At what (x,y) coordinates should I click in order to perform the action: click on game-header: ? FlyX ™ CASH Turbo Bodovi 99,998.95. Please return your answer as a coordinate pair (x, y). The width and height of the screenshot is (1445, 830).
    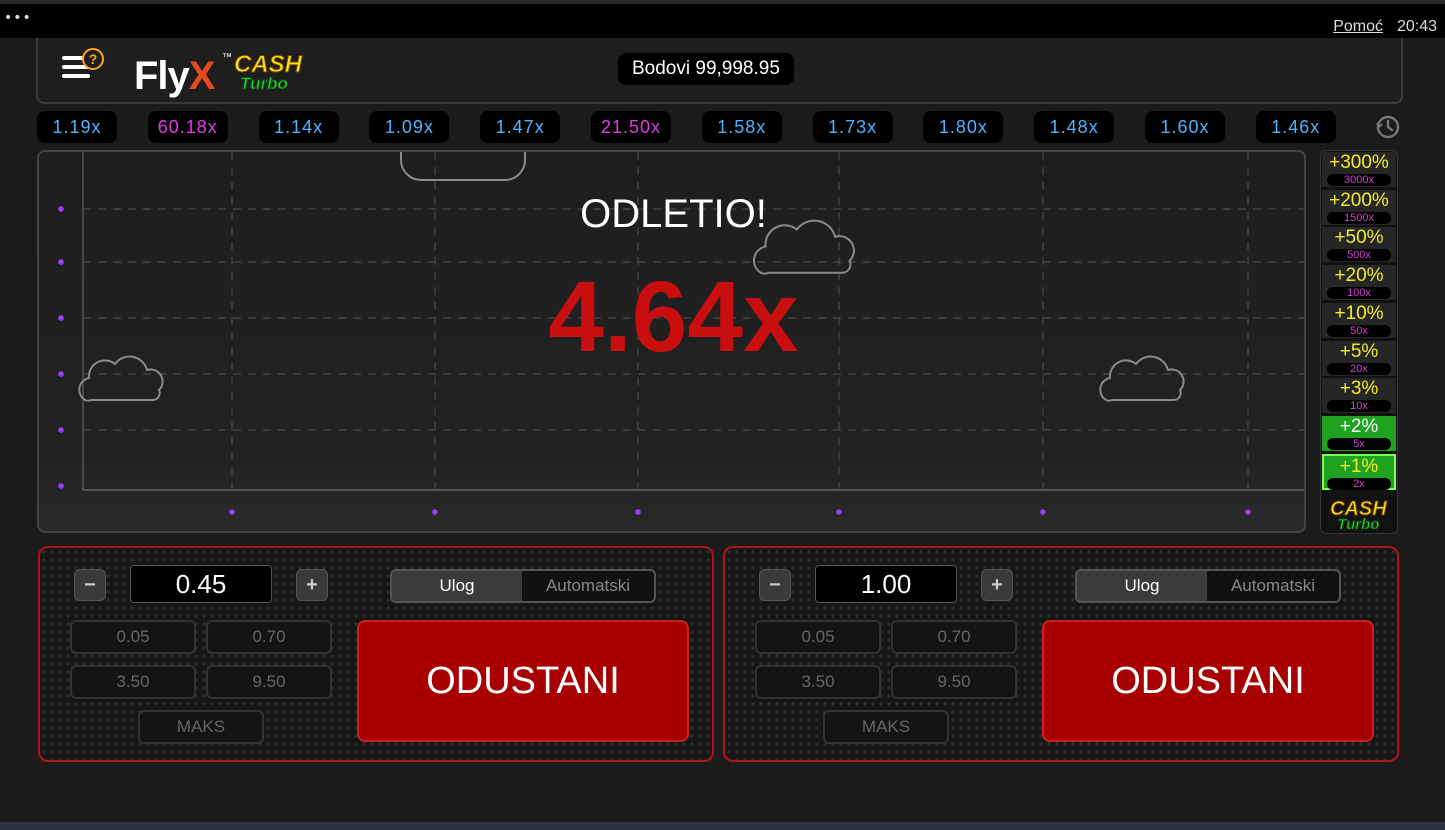
    Looking at the image, I should click on (719, 71).